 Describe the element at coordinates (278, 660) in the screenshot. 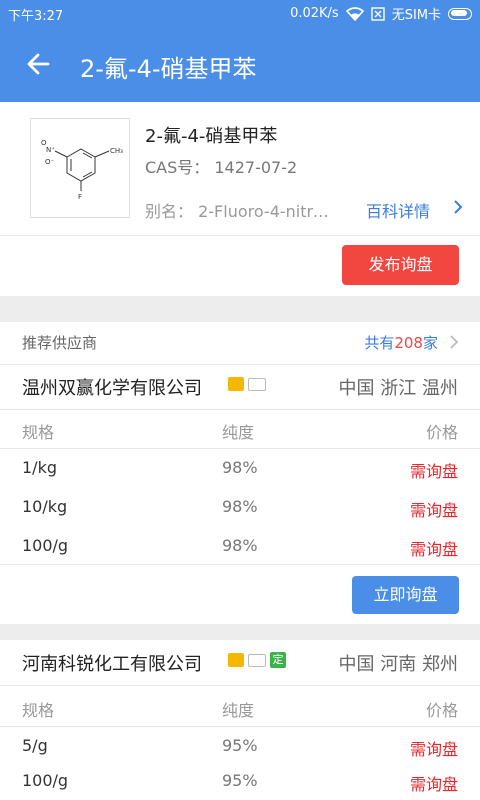

I see `certified-badge: 定` at that location.